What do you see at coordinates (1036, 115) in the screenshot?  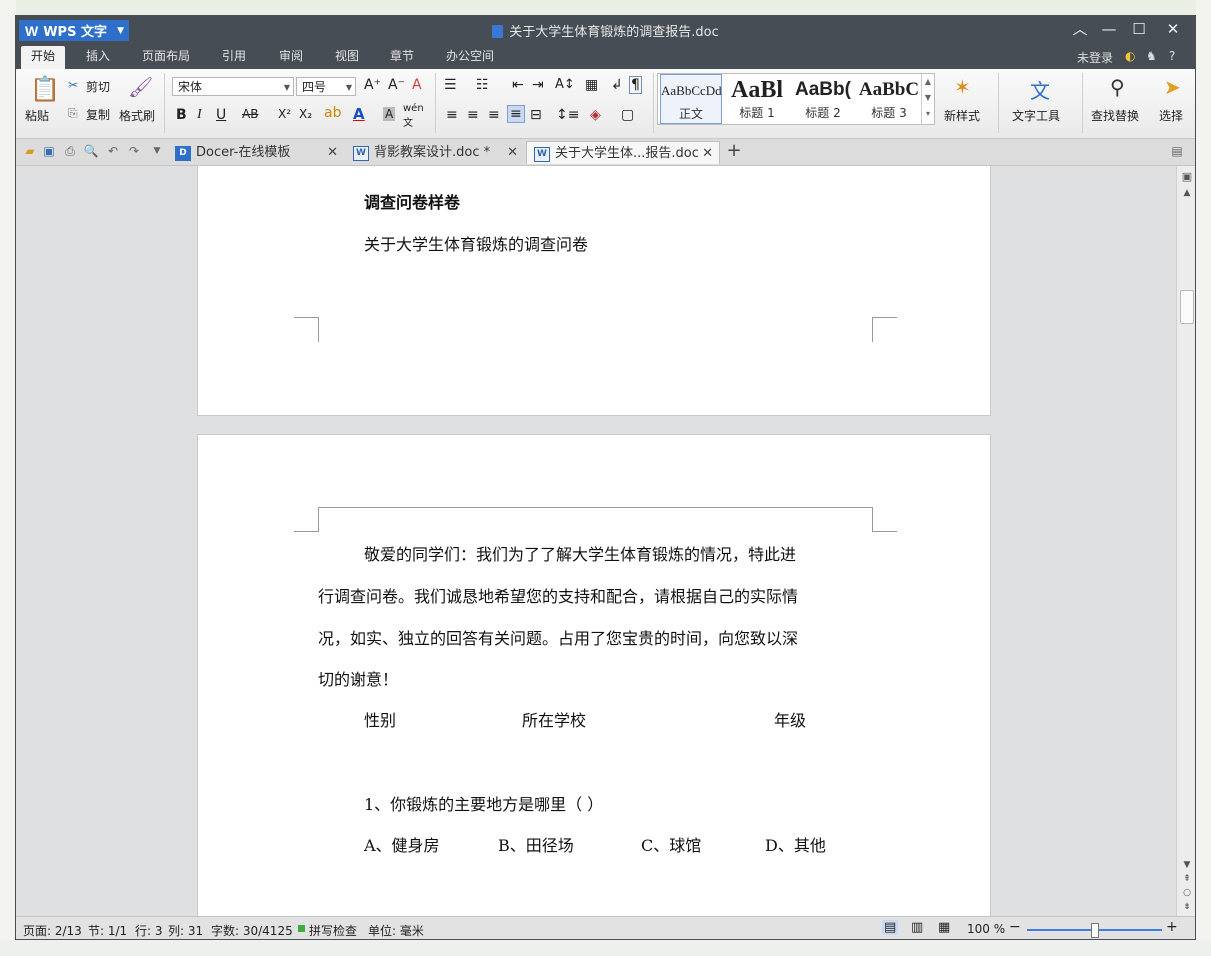 I see `text-tools-button: 文字工具` at bounding box center [1036, 115].